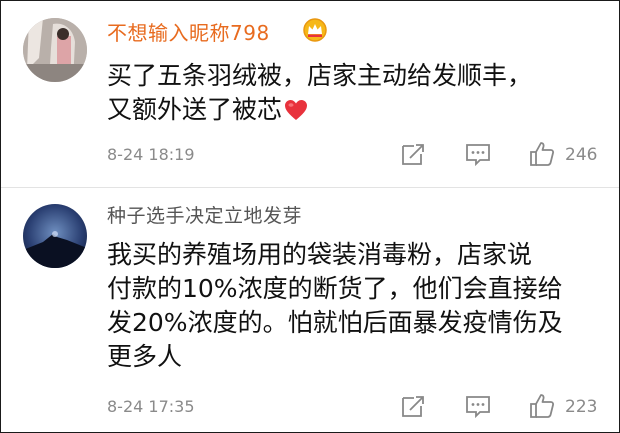 Image resolution: width=620 pixels, height=433 pixels. I want to click on comment-line: 发20%浓度的。怕就怕后面暴发疫情伤及, so click(335, 322).